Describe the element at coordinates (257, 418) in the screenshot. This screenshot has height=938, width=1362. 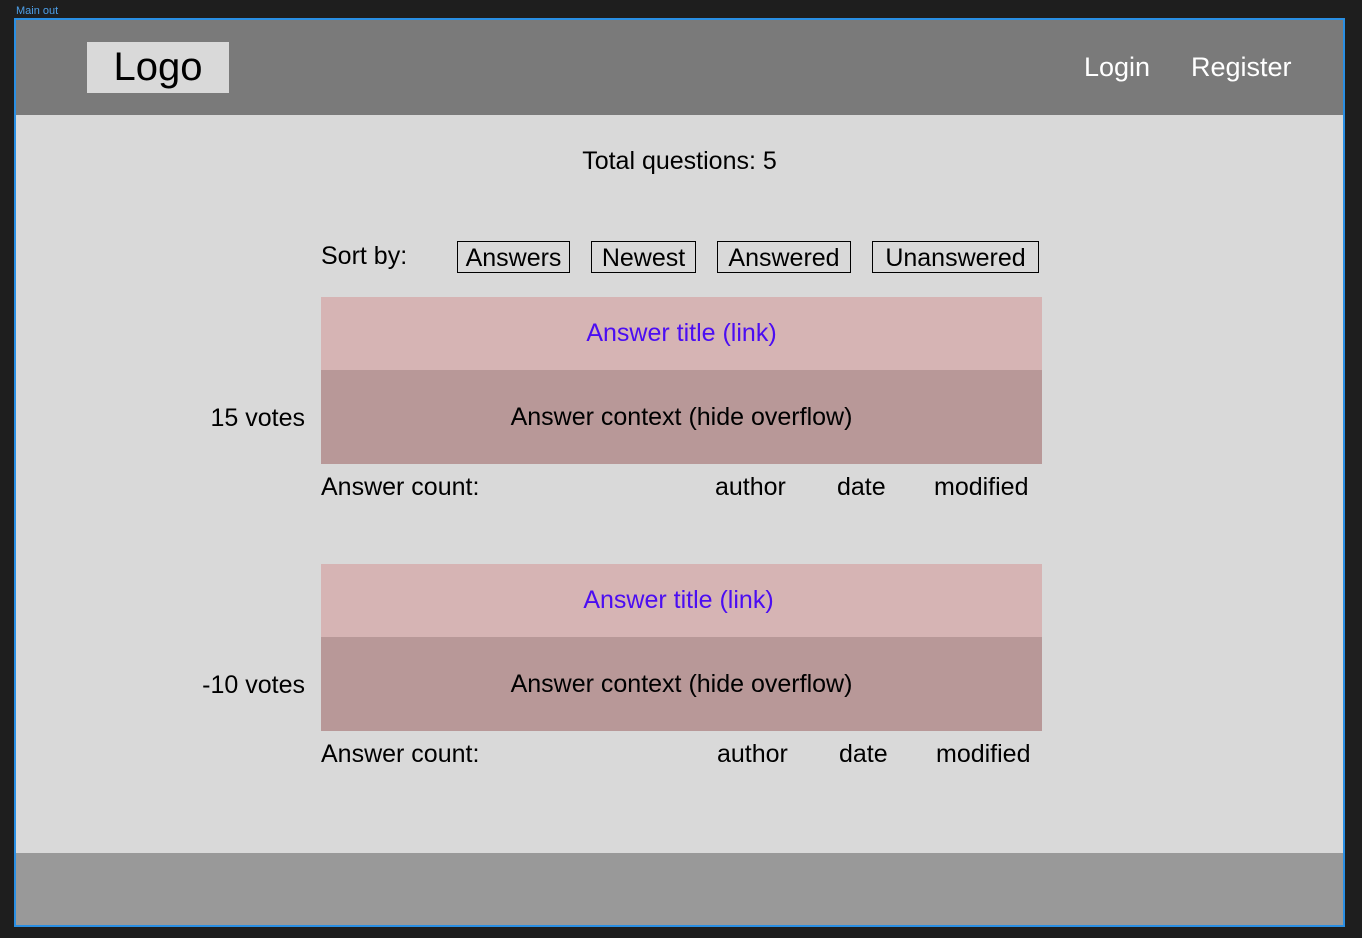
I see `question-votes: 15 votes` at that location.